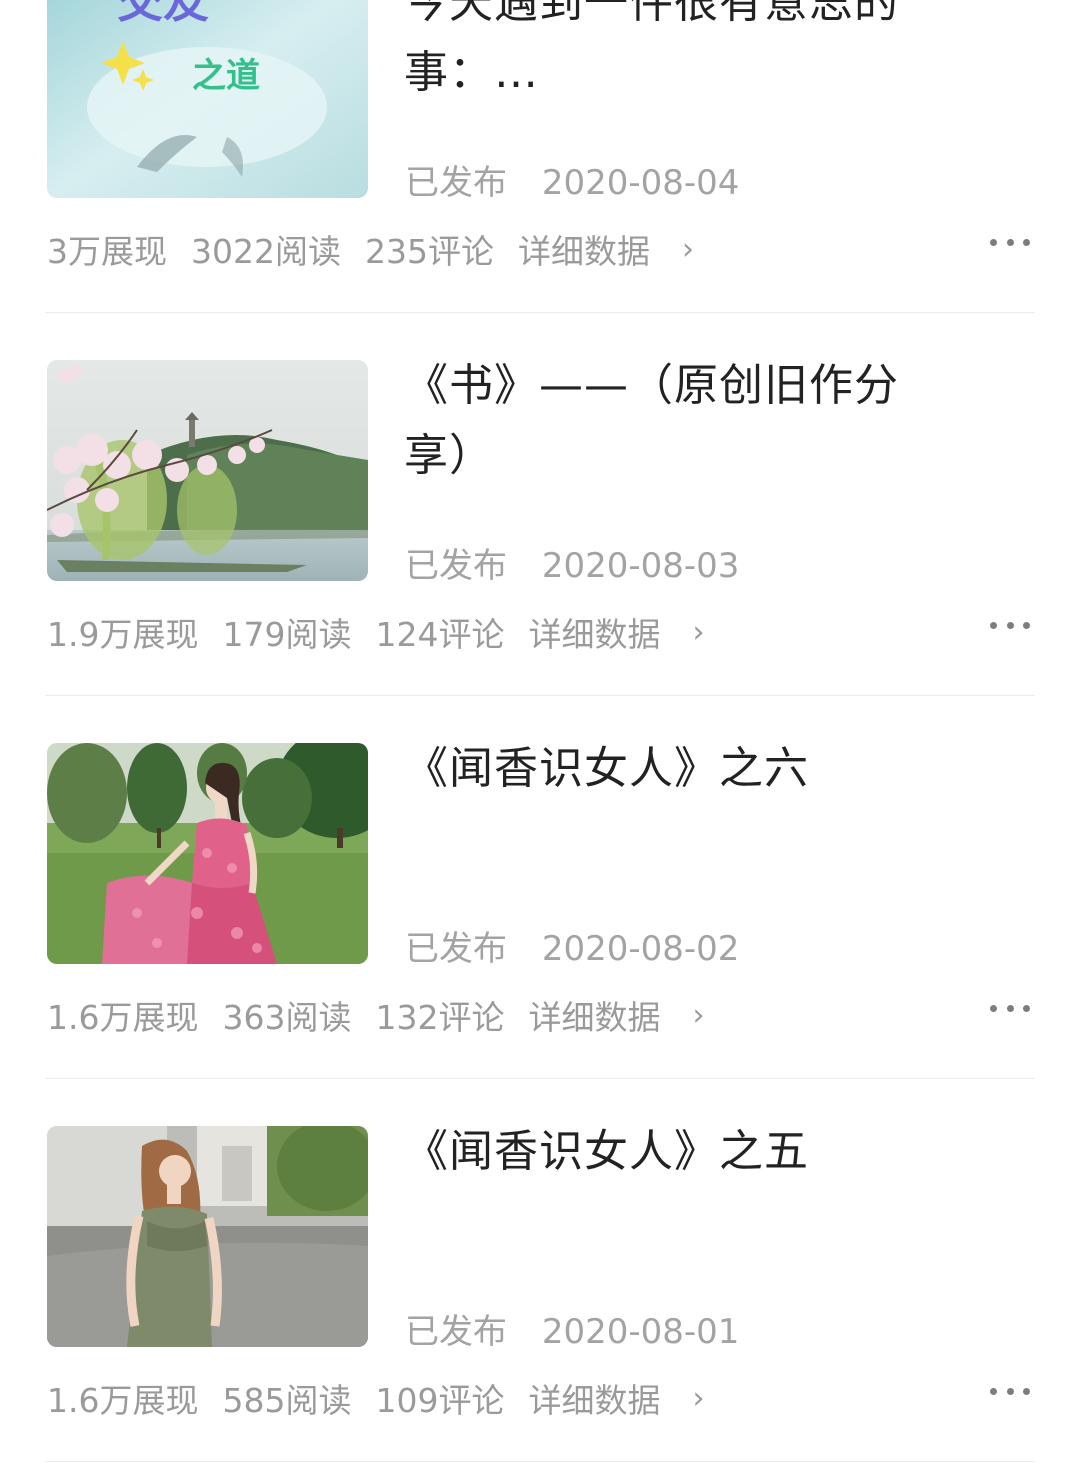 Image resolution: width=1080 pixels, height=1484 pixels. Describe the element at coordinates (684, 1152) in the screenshot. I see `article-title: 《闻香识女人》之五` at that location.